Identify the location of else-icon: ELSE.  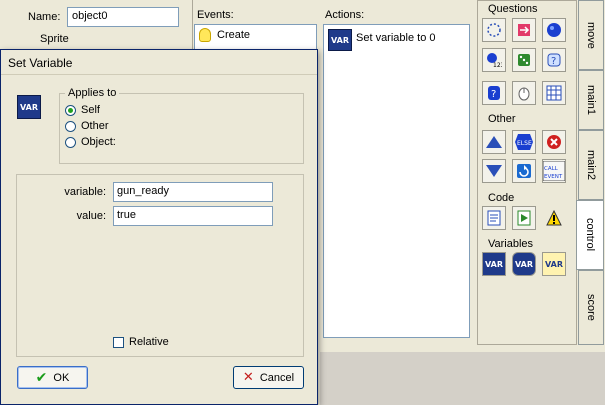
(524, 142).